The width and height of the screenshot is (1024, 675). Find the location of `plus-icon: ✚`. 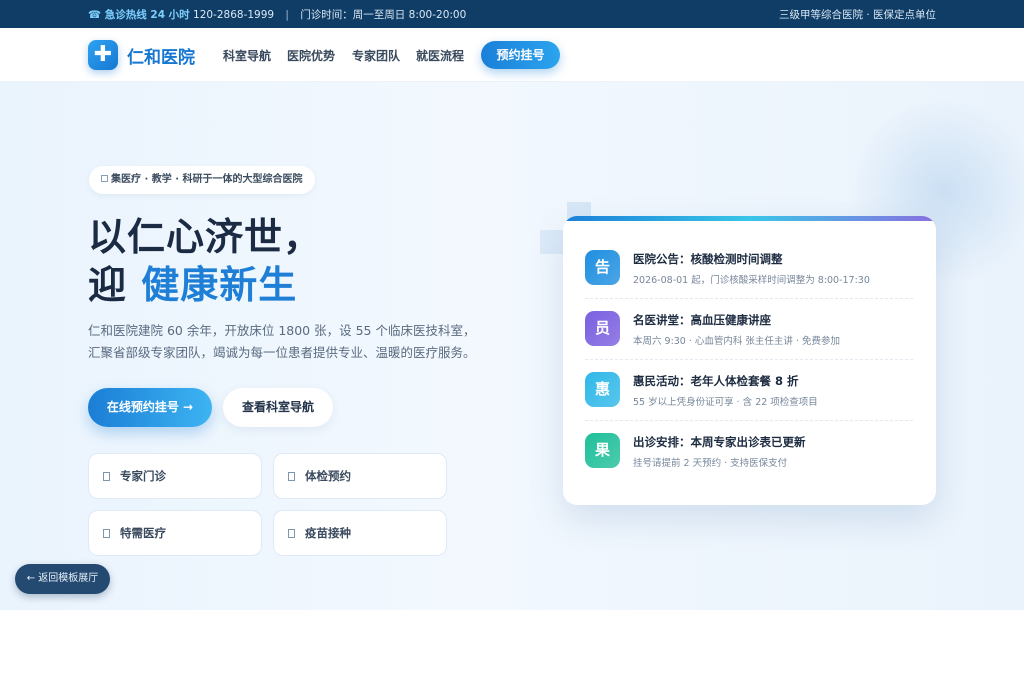

plus-icon: ✚ is located at coordinates (103, 55).